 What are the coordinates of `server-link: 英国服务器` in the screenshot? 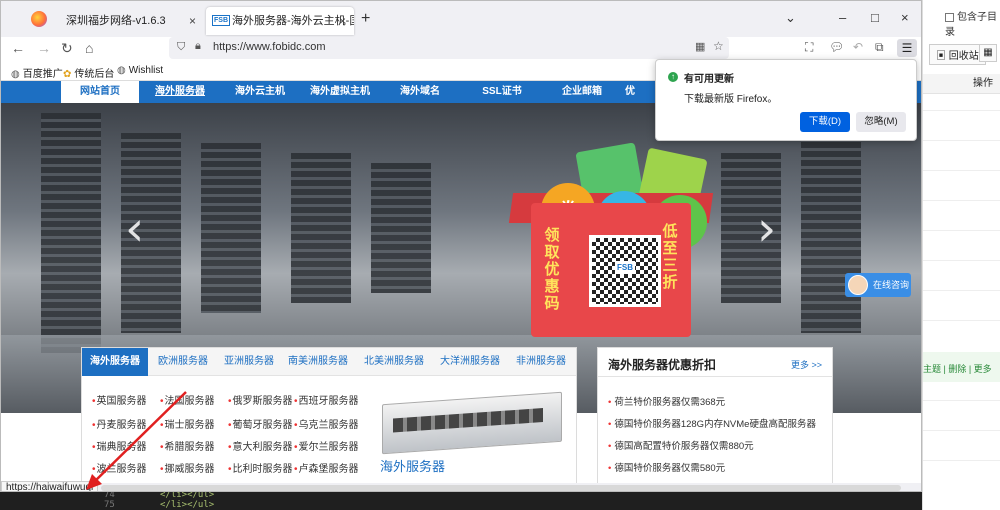 It's located at (119, 399).